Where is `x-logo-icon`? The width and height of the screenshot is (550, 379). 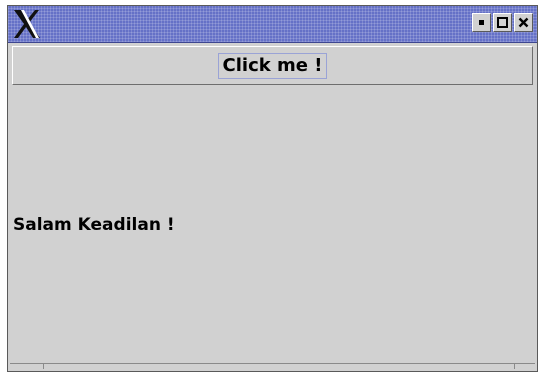 x-logo-icon is located at coordinates (27, 24).